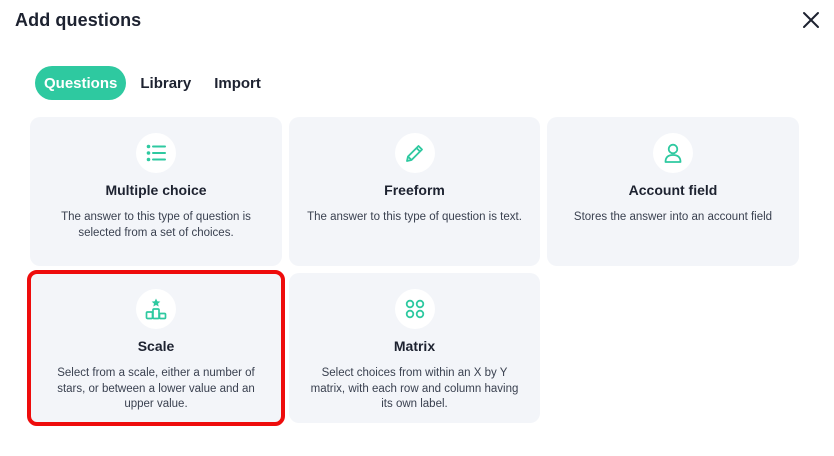  I want to click on tab-bar: Questions Library Import, so click(155, 83).